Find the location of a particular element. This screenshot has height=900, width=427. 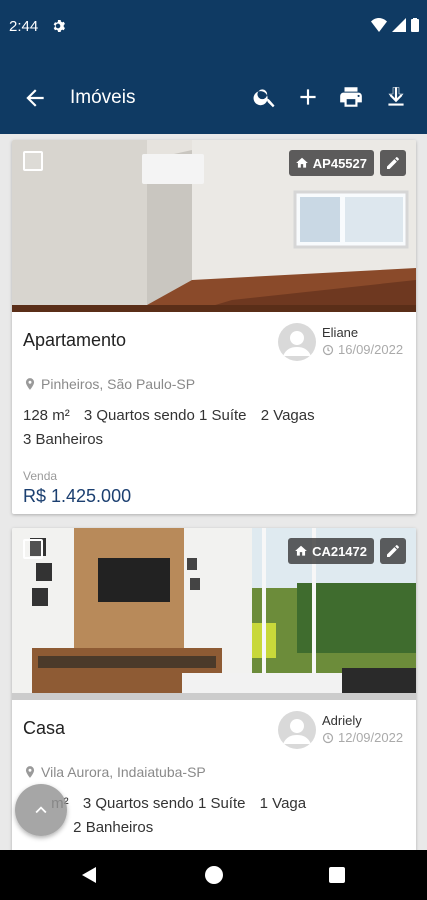

area-unit: m² is located at coordinates (61, 415).